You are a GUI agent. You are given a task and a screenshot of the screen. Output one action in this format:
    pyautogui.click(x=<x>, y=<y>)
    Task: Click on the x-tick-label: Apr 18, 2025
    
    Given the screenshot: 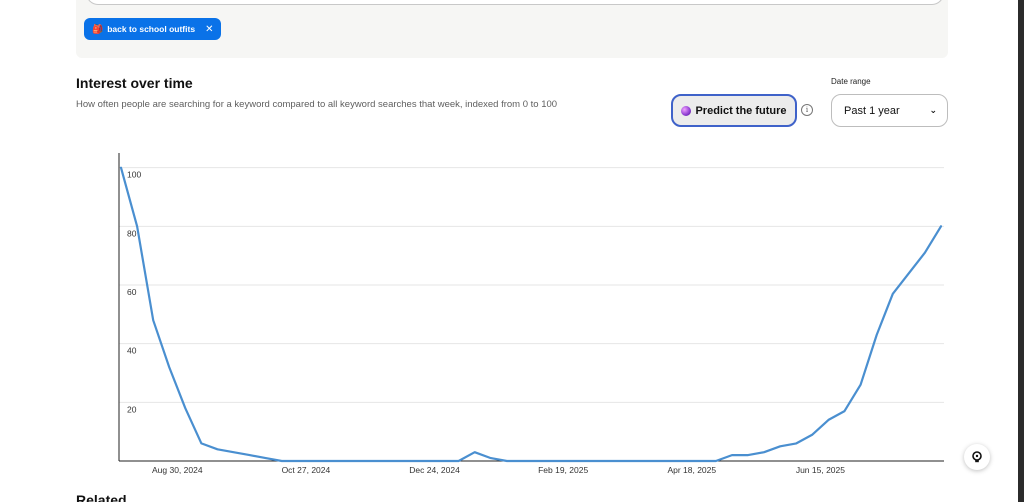 What is the action you would take?
    pyautogui.click(x=691, y=470)
    